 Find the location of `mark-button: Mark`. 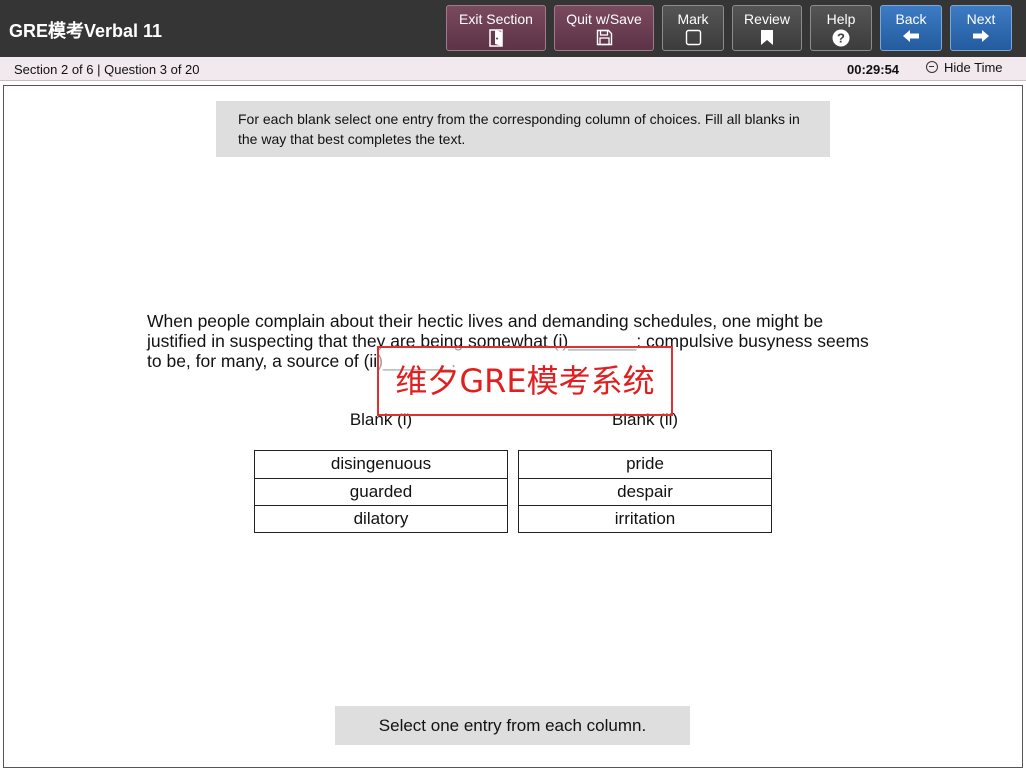

mark-button: Mark is located at coordinates (693, 28).